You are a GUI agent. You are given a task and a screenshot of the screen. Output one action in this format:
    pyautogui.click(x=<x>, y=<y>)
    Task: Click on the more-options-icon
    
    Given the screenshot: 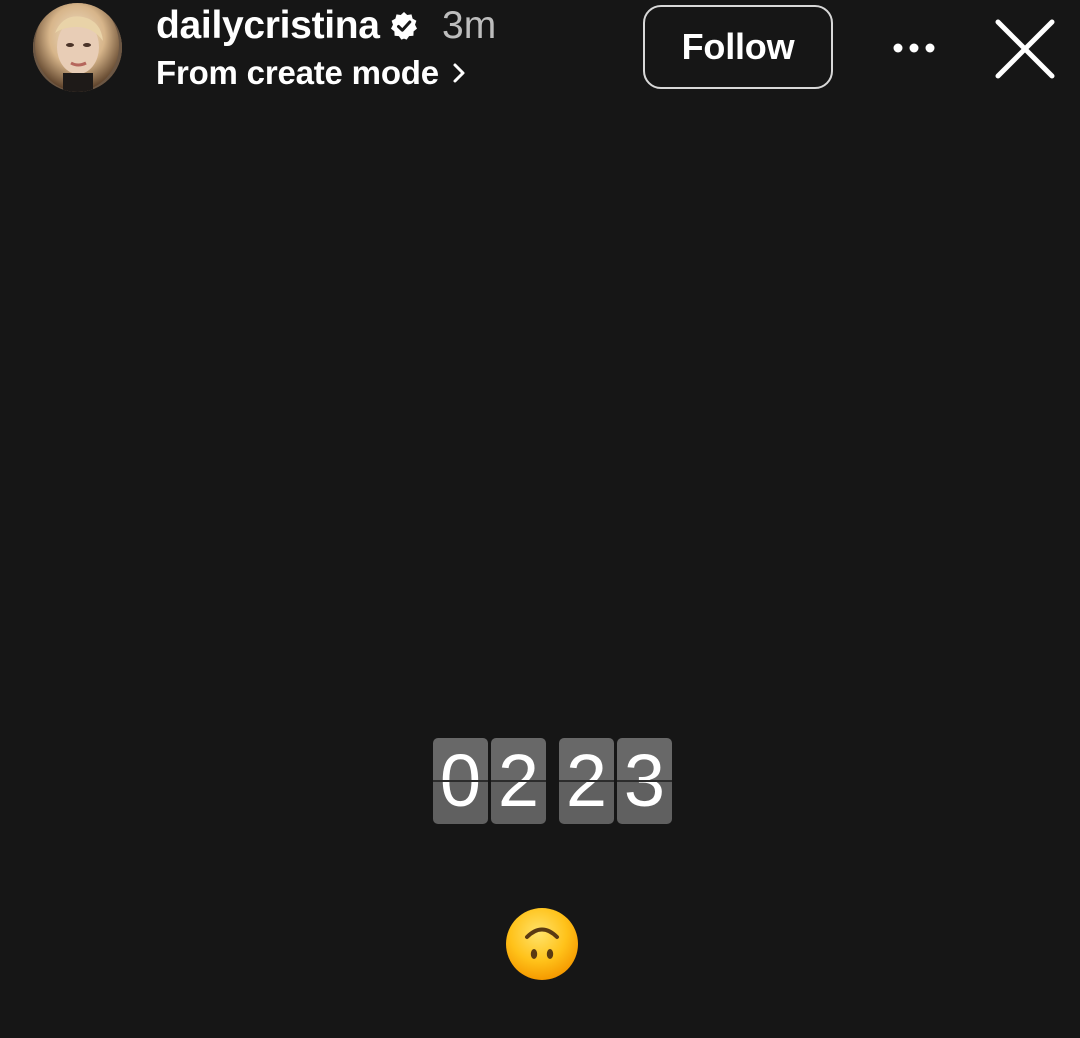 What is the action you would take?
    pyautogui.click(x=914, y=48)
    